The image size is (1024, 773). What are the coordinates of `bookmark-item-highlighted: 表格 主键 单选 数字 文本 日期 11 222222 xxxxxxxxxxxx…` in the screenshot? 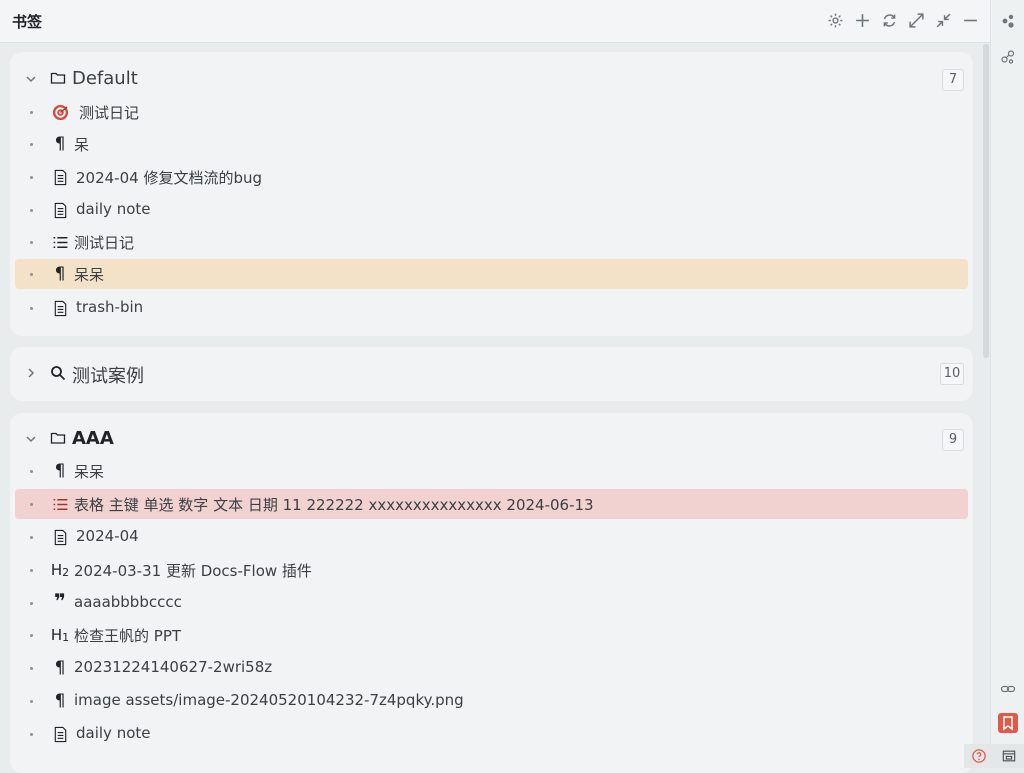 It's located at (491, 504).